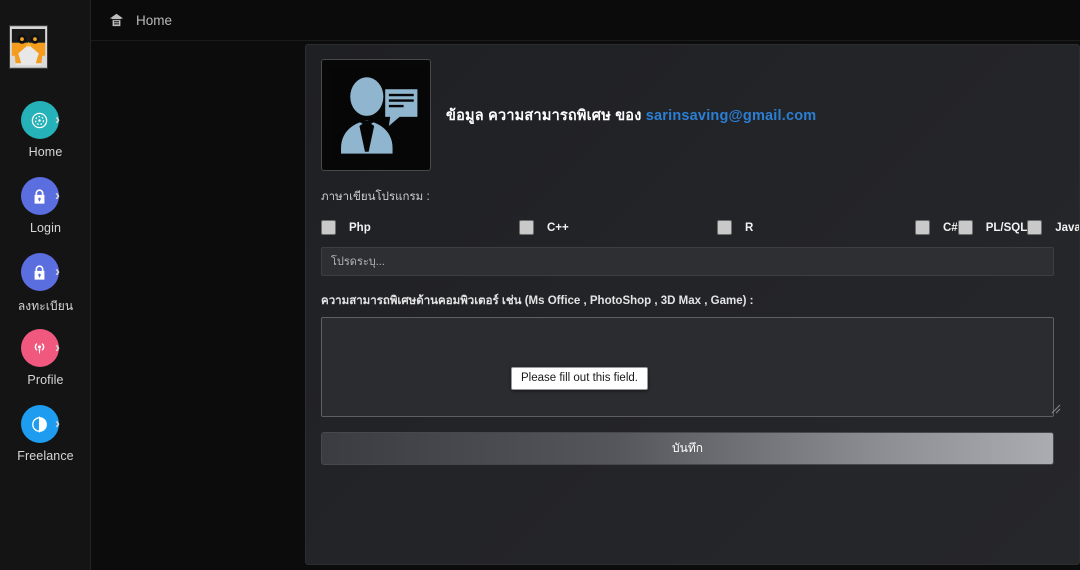 Image resolution: width=1080 pixels, height=570 pixels. Describe the element at coordinates (1053, 227) in the screenshot. I see `checkbox-row: Java` at that location.